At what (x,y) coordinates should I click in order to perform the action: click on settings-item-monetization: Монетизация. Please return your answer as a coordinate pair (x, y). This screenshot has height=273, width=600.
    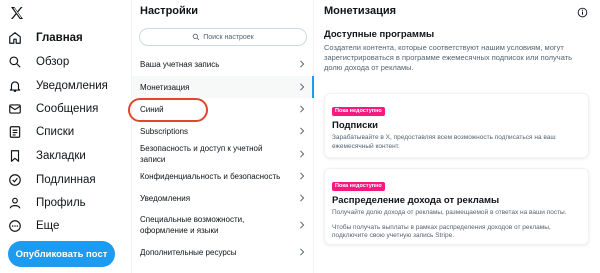
    Looking at the image, I should click on (223, 87).